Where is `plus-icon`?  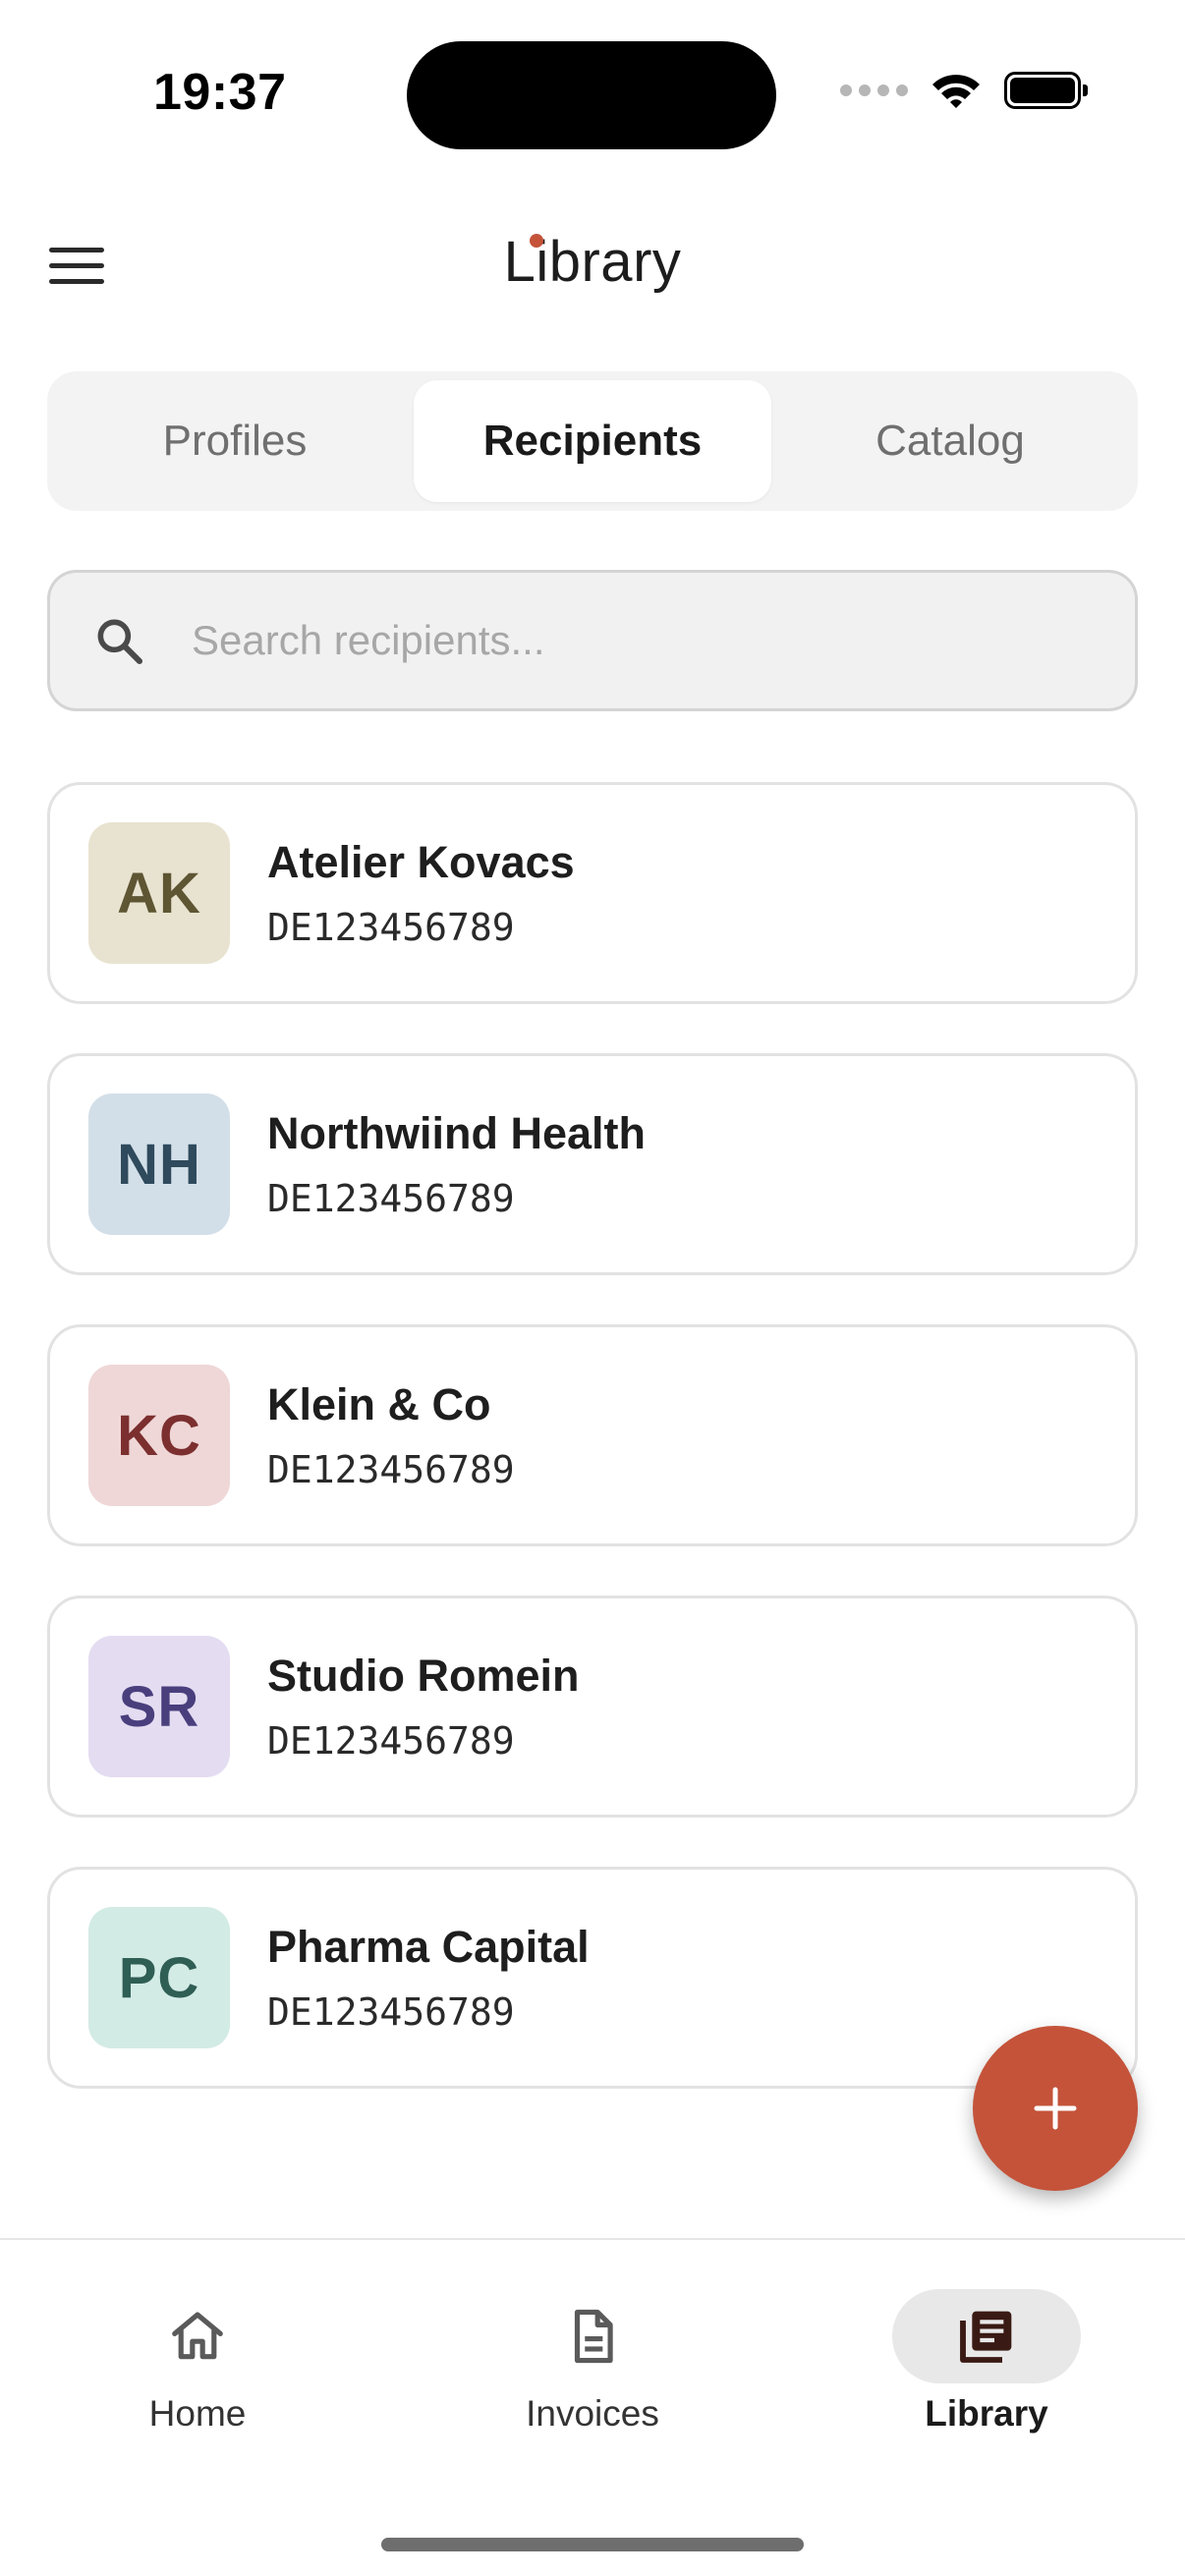 plus-icon is located at coordinates (1056, 2108).